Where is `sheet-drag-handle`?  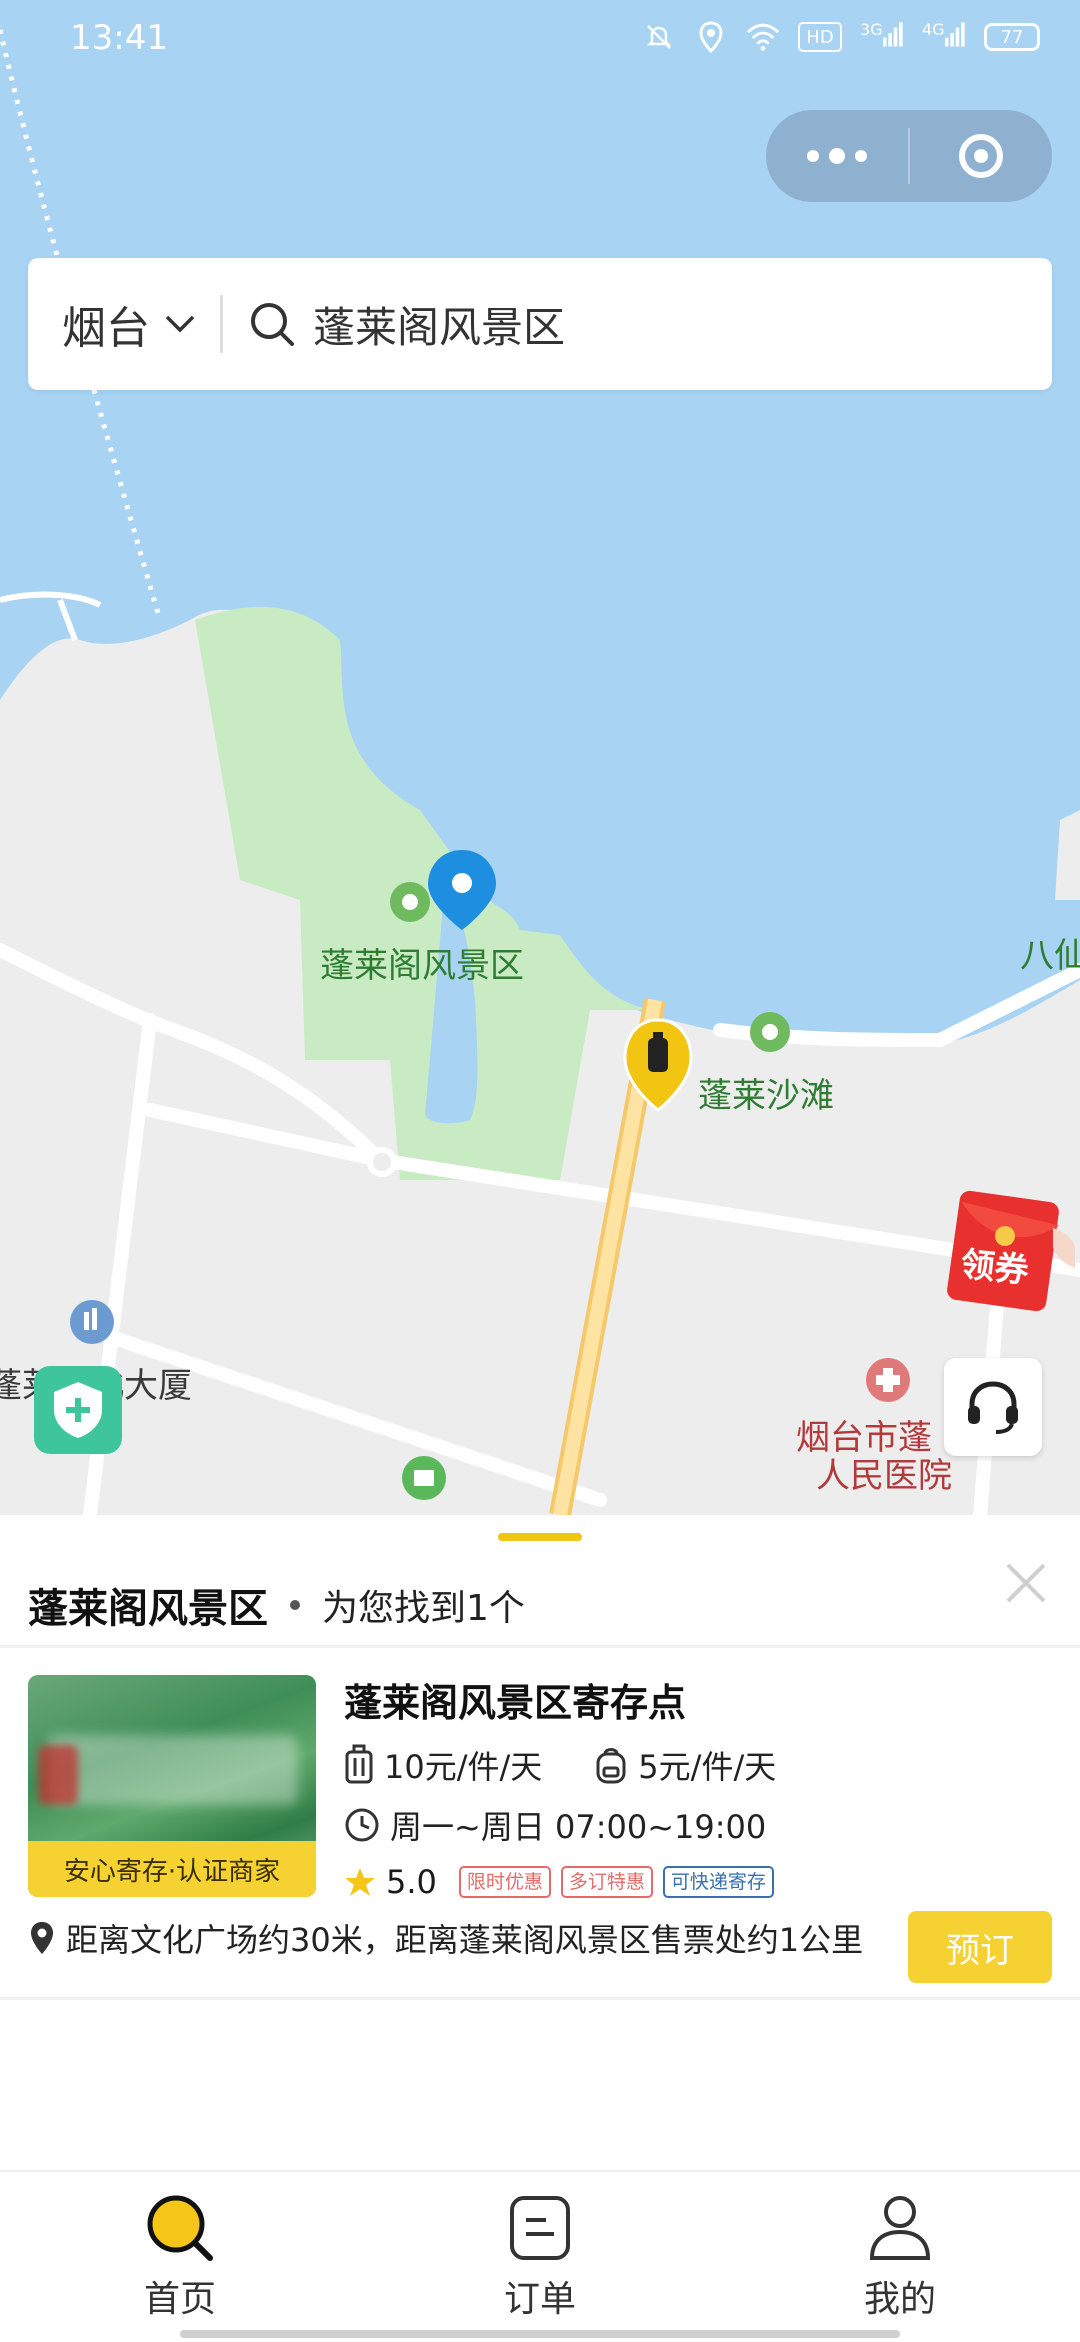 sheet-drag-handle is located at coordinates (540, 1537).